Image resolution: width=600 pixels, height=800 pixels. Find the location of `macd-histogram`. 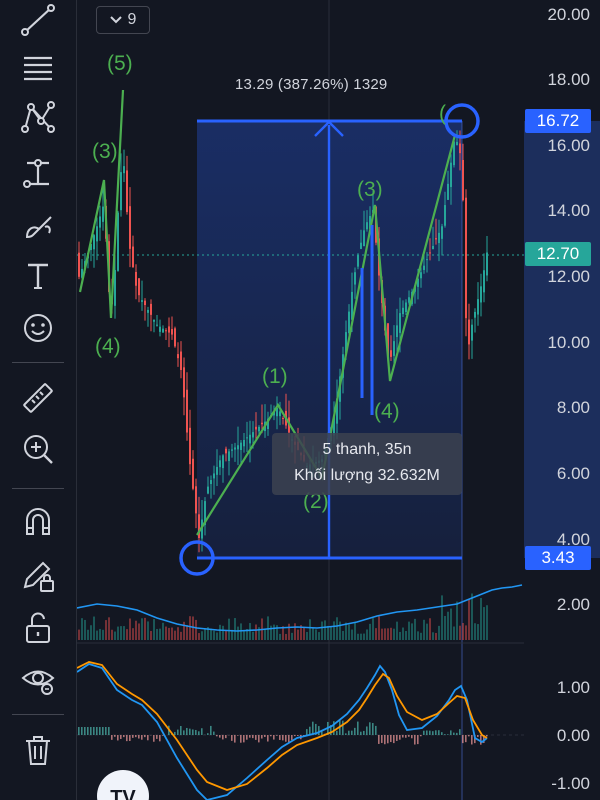

macd-histogram is located at coordinates (283, 732).